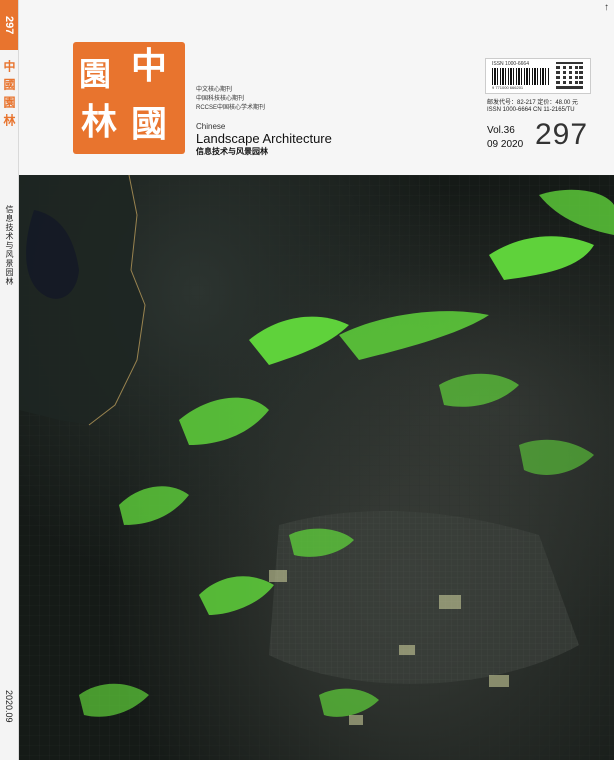 This screenshot has width=614, height=760. What do you see at coordinates (149, 66) in the screenshot?
I see `logo-char-1: 中` at bounding box center [149, 66].